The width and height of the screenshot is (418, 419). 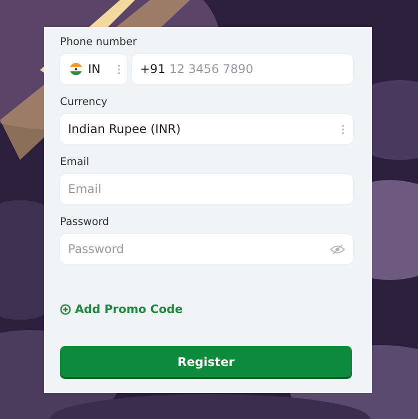 I want to click on field-label: Phone number, so click(x=98, y=42).